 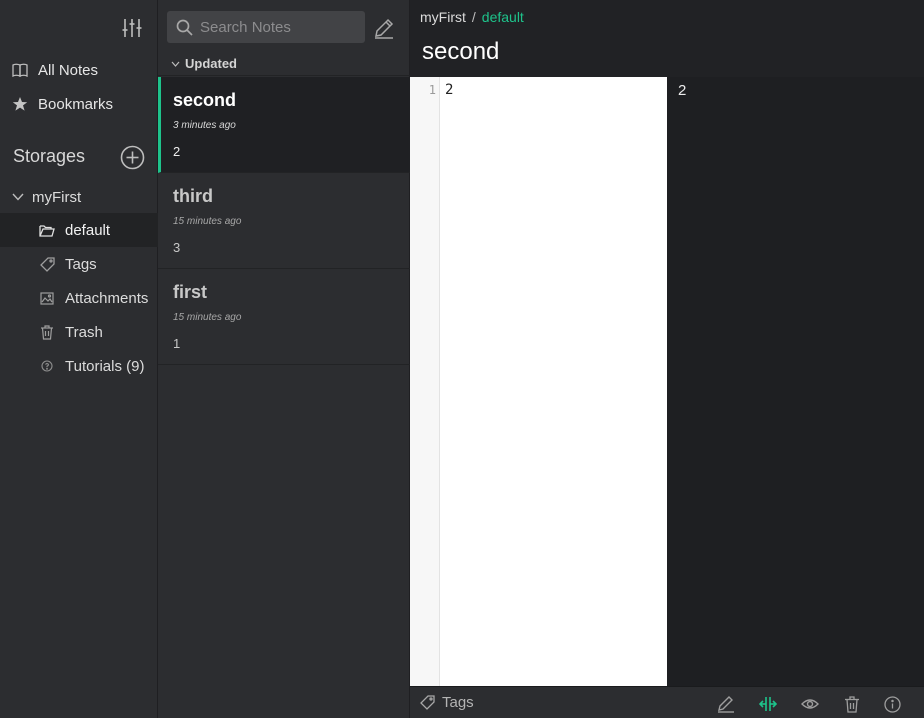 I want to click on breadcrumb: myFirst / default, so click(x=472, y=17).